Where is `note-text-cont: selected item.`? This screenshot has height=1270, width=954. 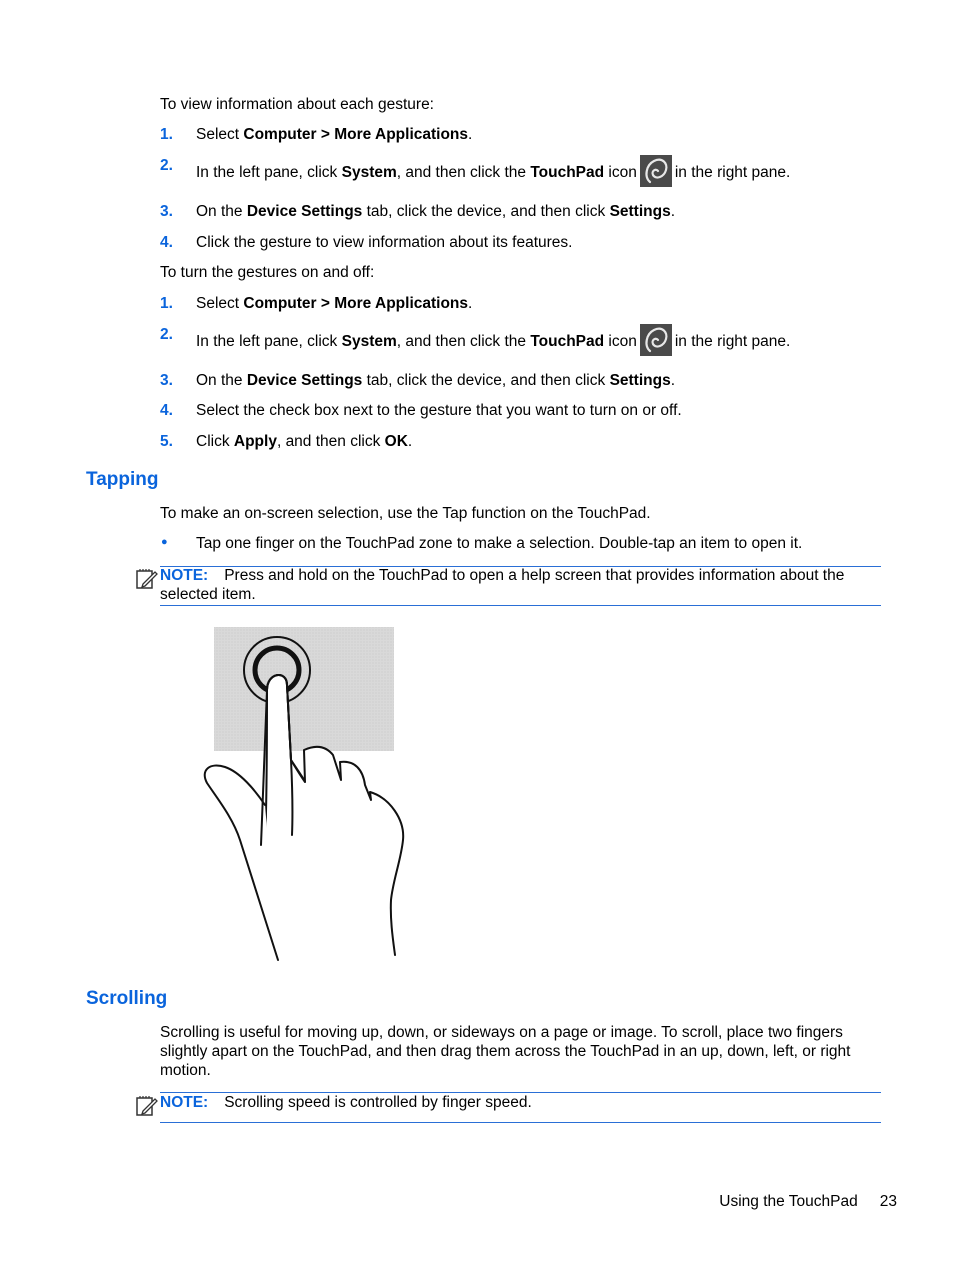
note-text-cont: selected item. is located at coordinates (208, 594).